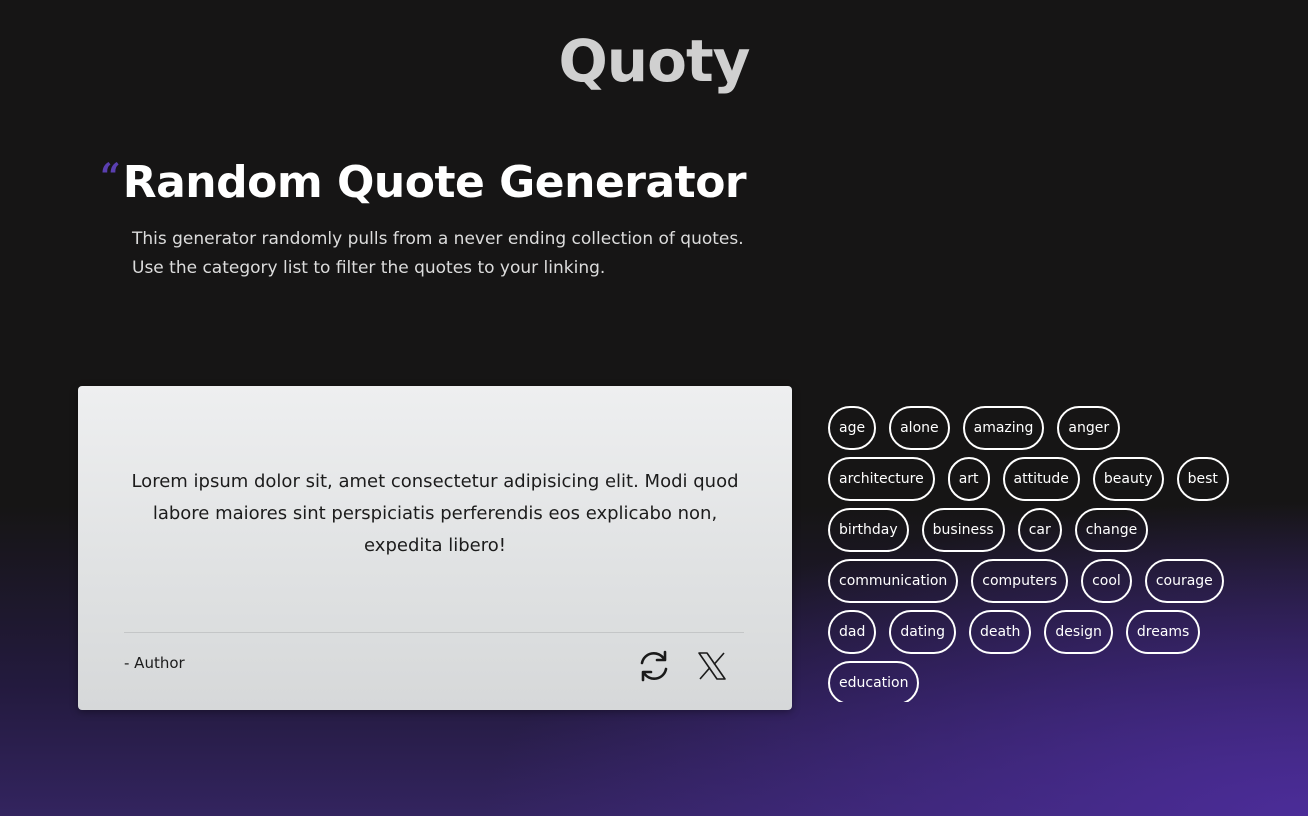 This screenshot has height=816, width=1308. What do you see at coordinates (1020, 581) in the screenshot?
I see `category-tag-computers: computers` at bounding box center [1020, 581].